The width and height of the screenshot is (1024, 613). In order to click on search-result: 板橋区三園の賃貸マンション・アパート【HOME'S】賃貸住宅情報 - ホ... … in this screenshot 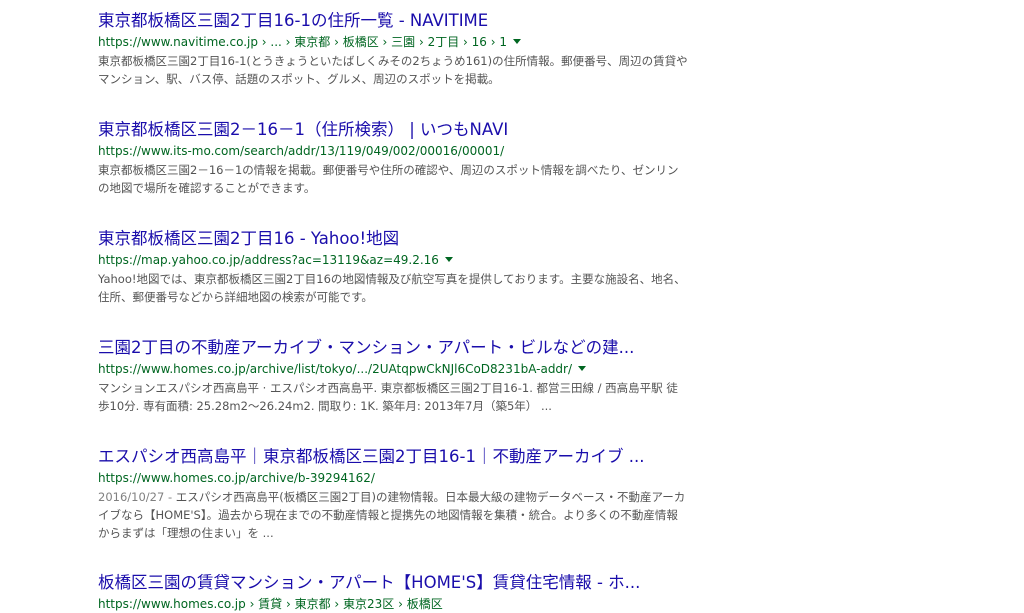, I will do `click(398, 592)`.